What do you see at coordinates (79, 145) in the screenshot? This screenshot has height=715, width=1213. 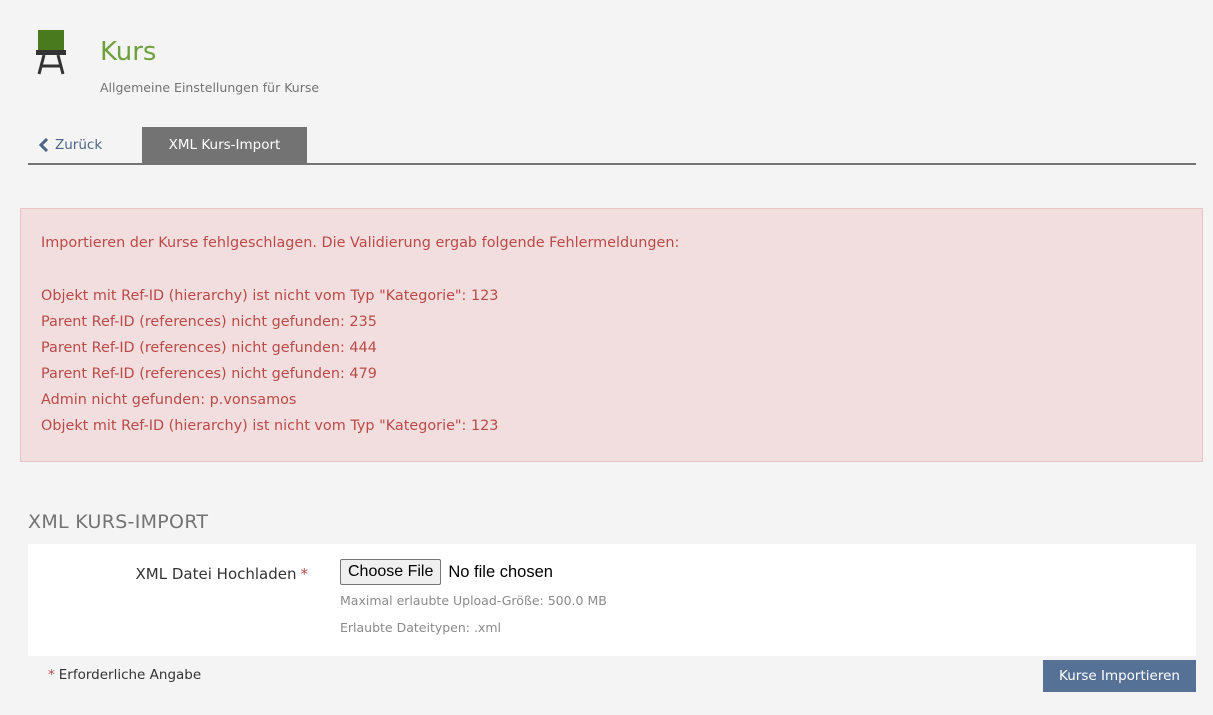 I see `back-link-label: Zurück` at bounding box center [79, 145].